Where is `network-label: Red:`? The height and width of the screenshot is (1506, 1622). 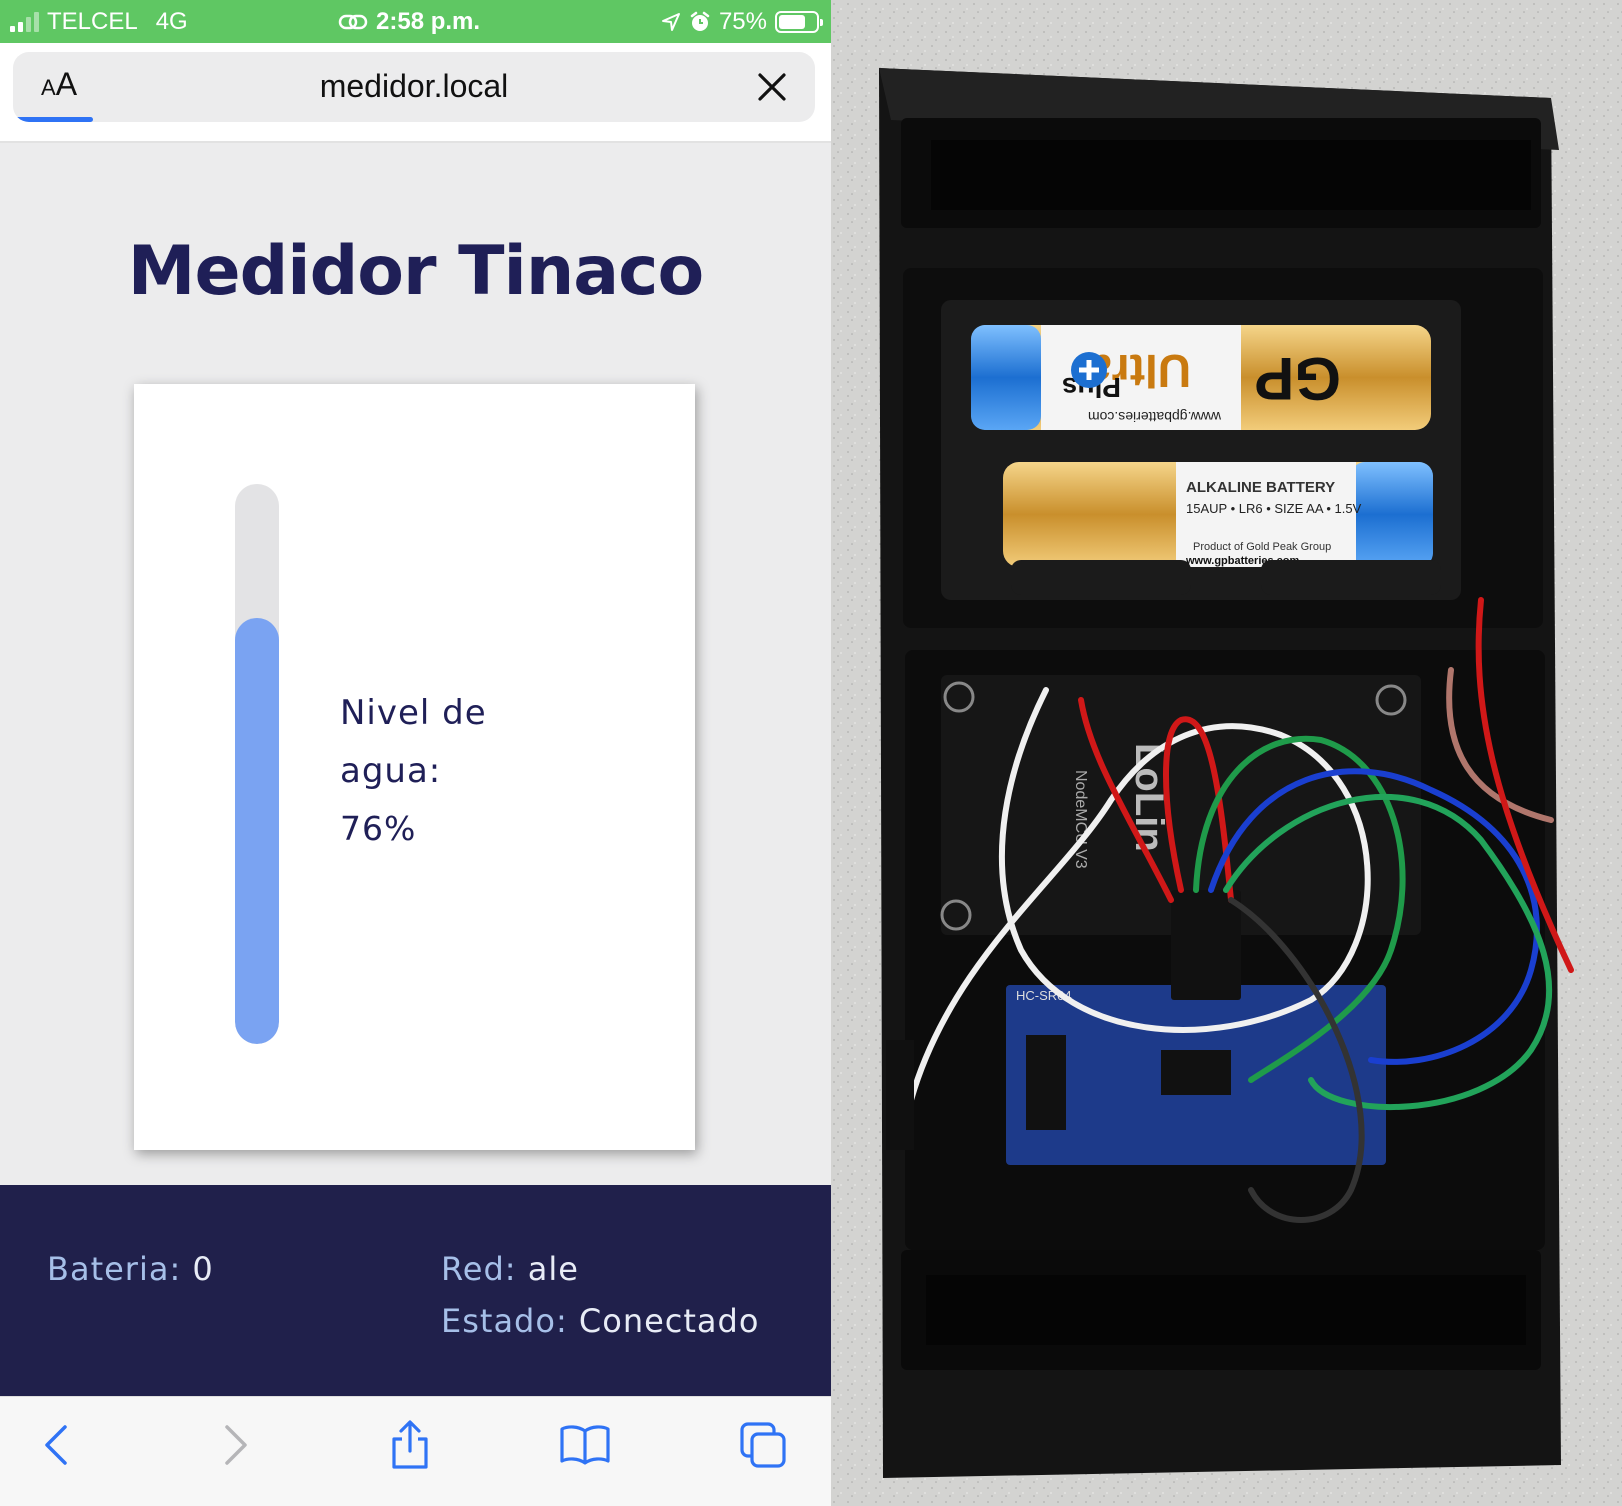 network-label: Red: is located at coordinates (479, 1269).